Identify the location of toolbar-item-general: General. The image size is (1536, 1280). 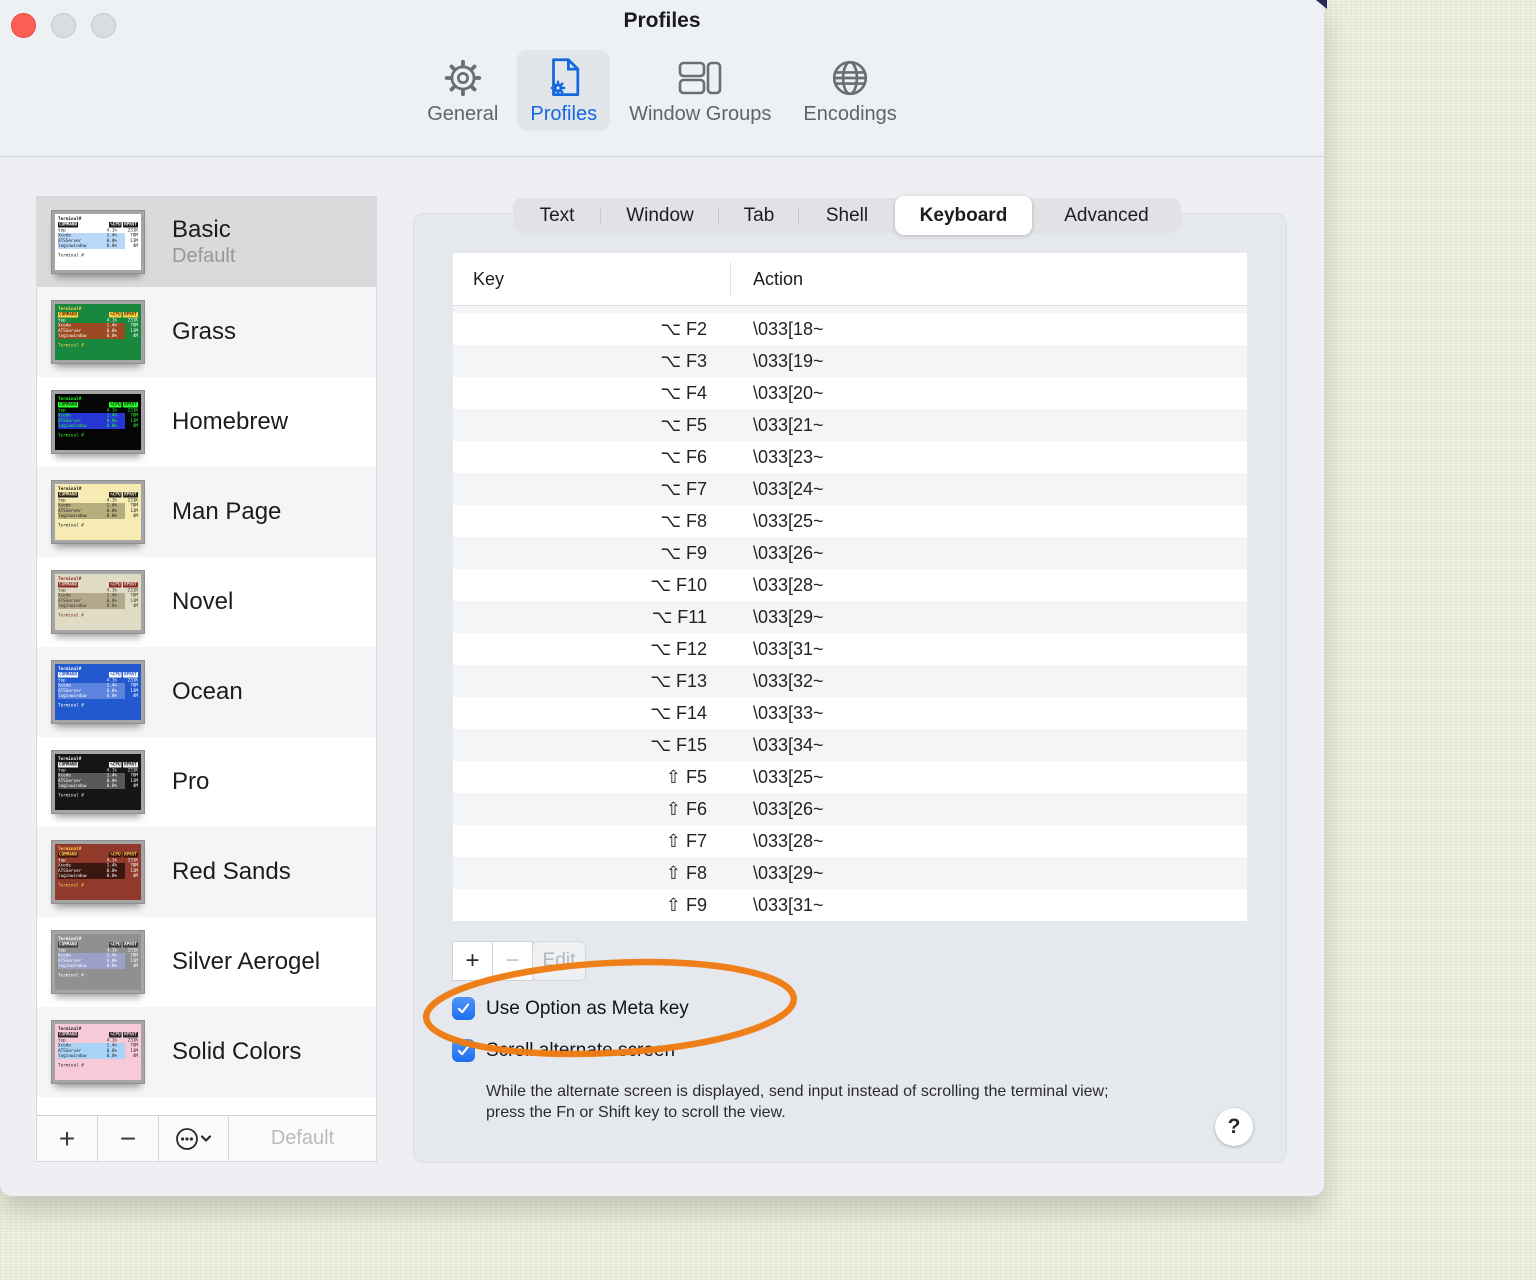
(462, 90).